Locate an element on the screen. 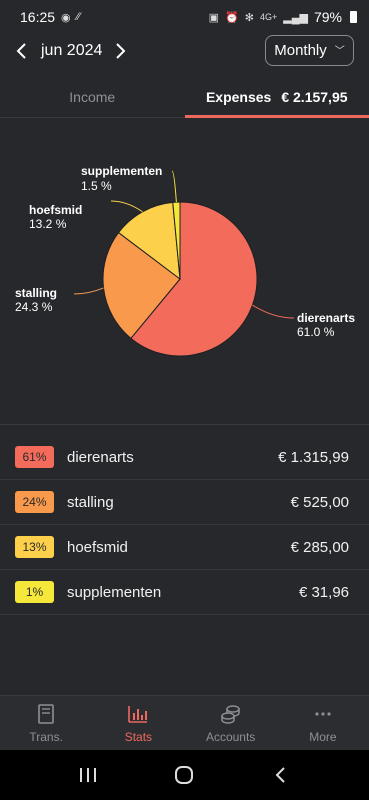  period-dropdown: Monthly ﹀ is located at coordinates (309, 50).